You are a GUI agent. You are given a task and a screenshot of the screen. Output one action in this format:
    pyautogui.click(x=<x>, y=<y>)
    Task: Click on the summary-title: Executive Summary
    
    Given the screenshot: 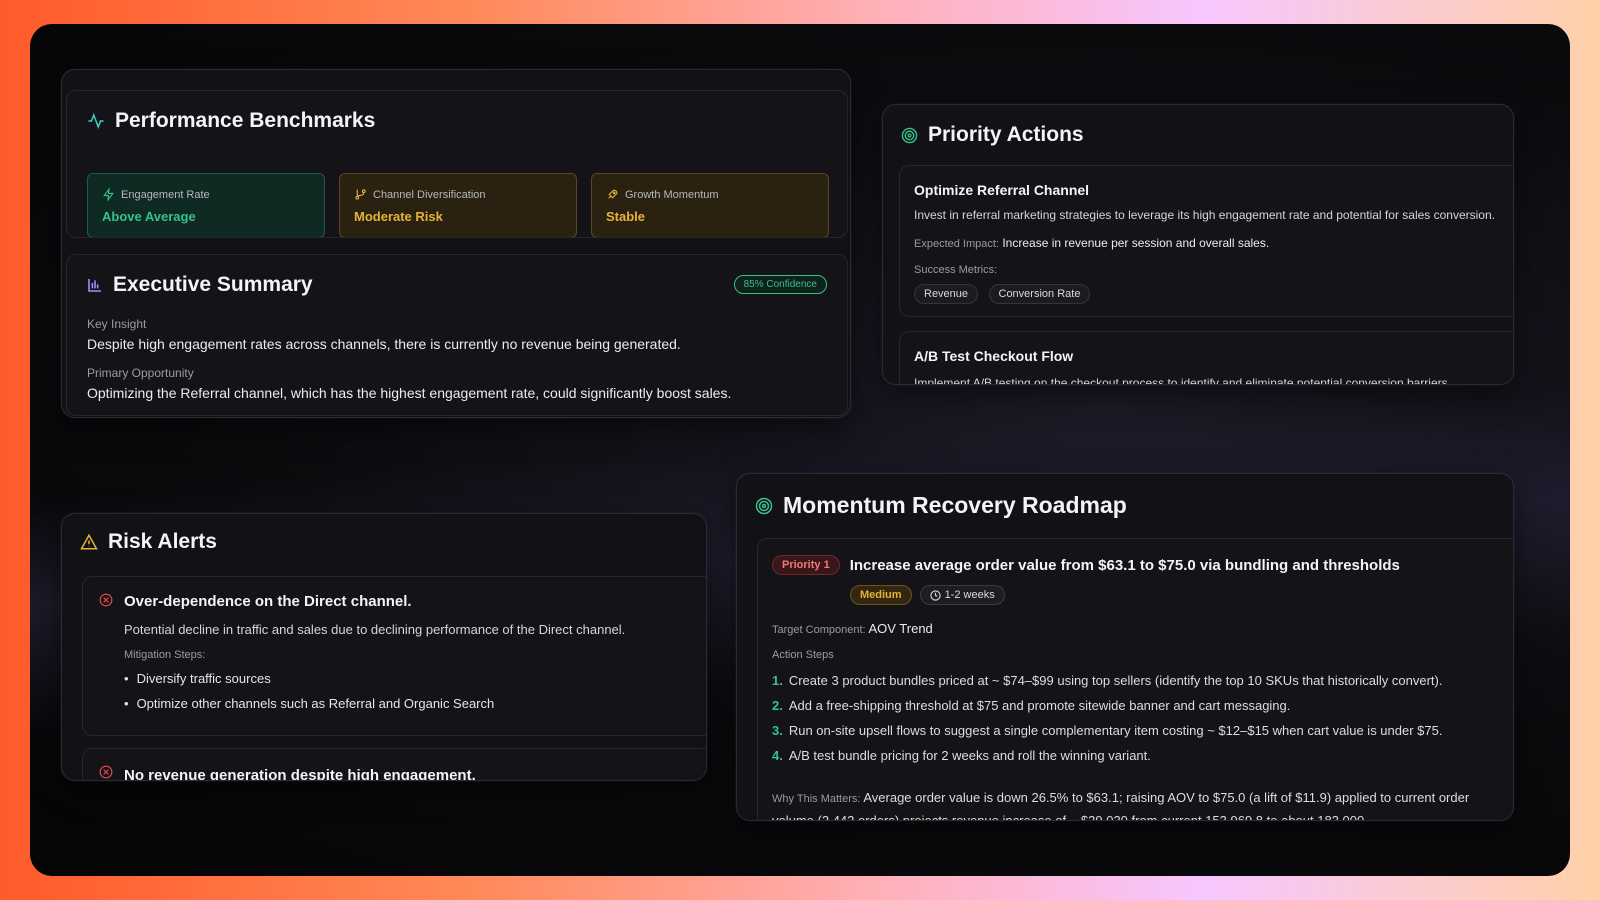 What is the action you would take?
    pyautogui.click(x=213, y=284)
    